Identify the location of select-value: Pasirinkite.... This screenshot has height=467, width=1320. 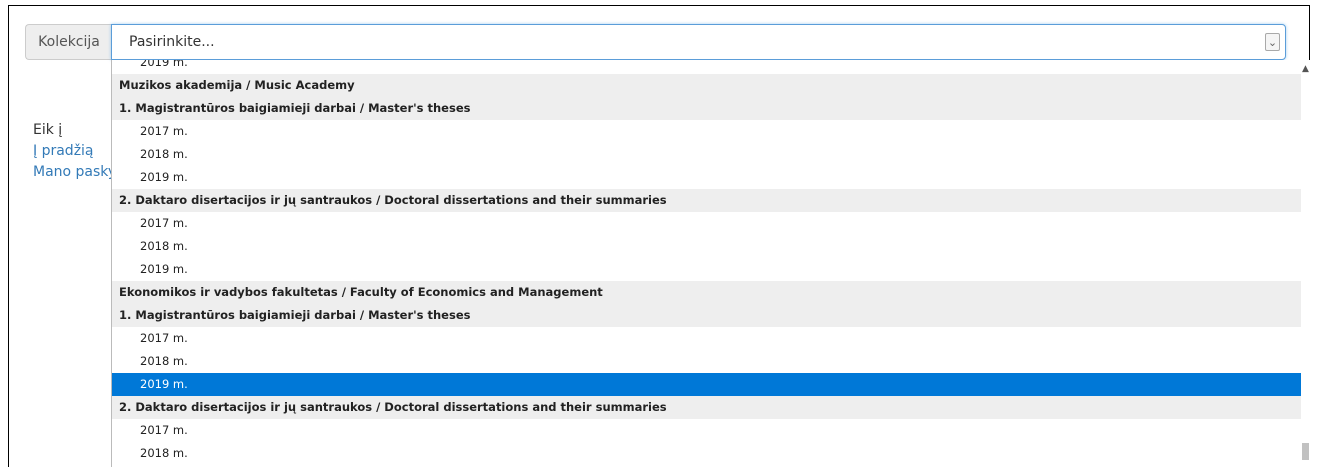
(172, 42).